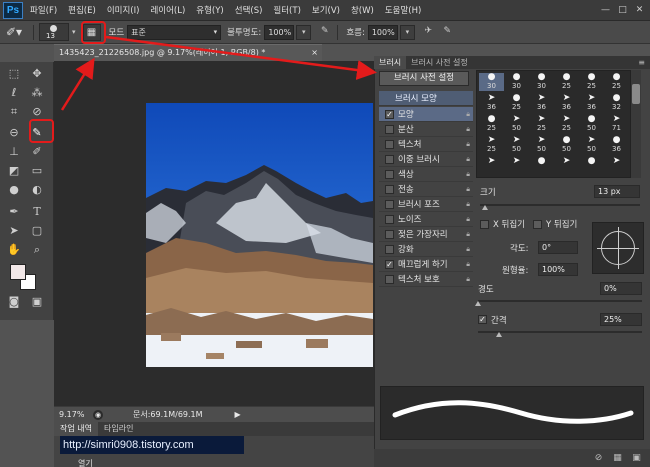 This screenshot has height=467, width=650. I want to click on settings-item-dual-brush: 이중 브러시 🔒︎, so click(426, 159).